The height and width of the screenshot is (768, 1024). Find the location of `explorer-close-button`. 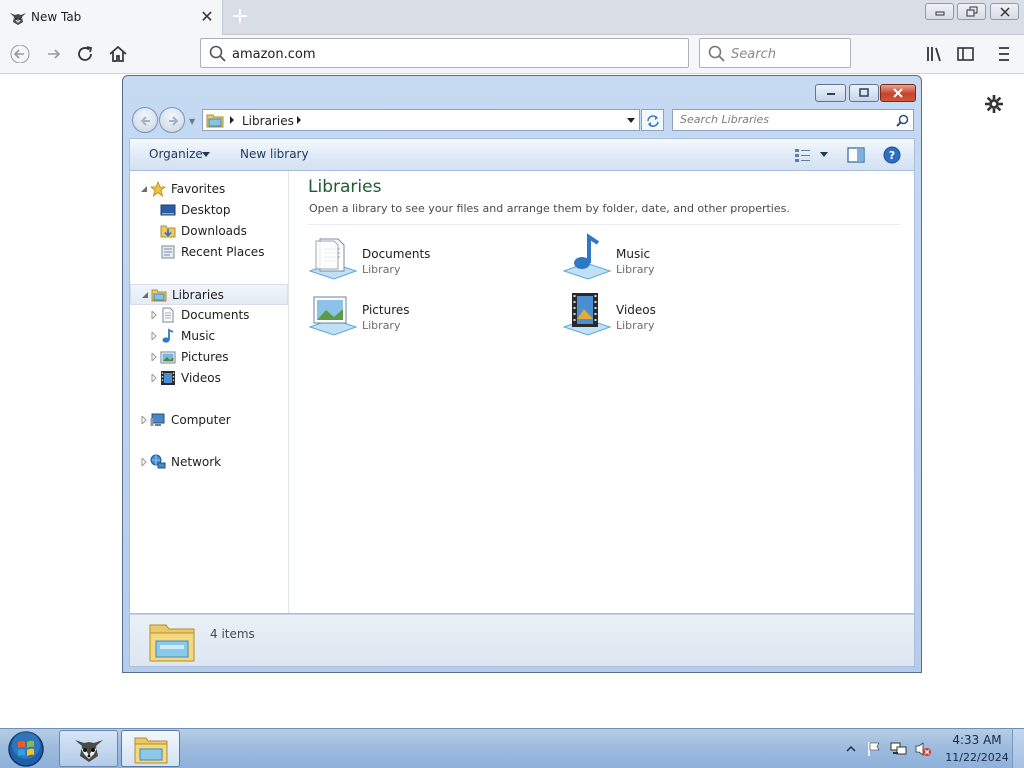

explorer-close-button is located at coordinates (898, 93).